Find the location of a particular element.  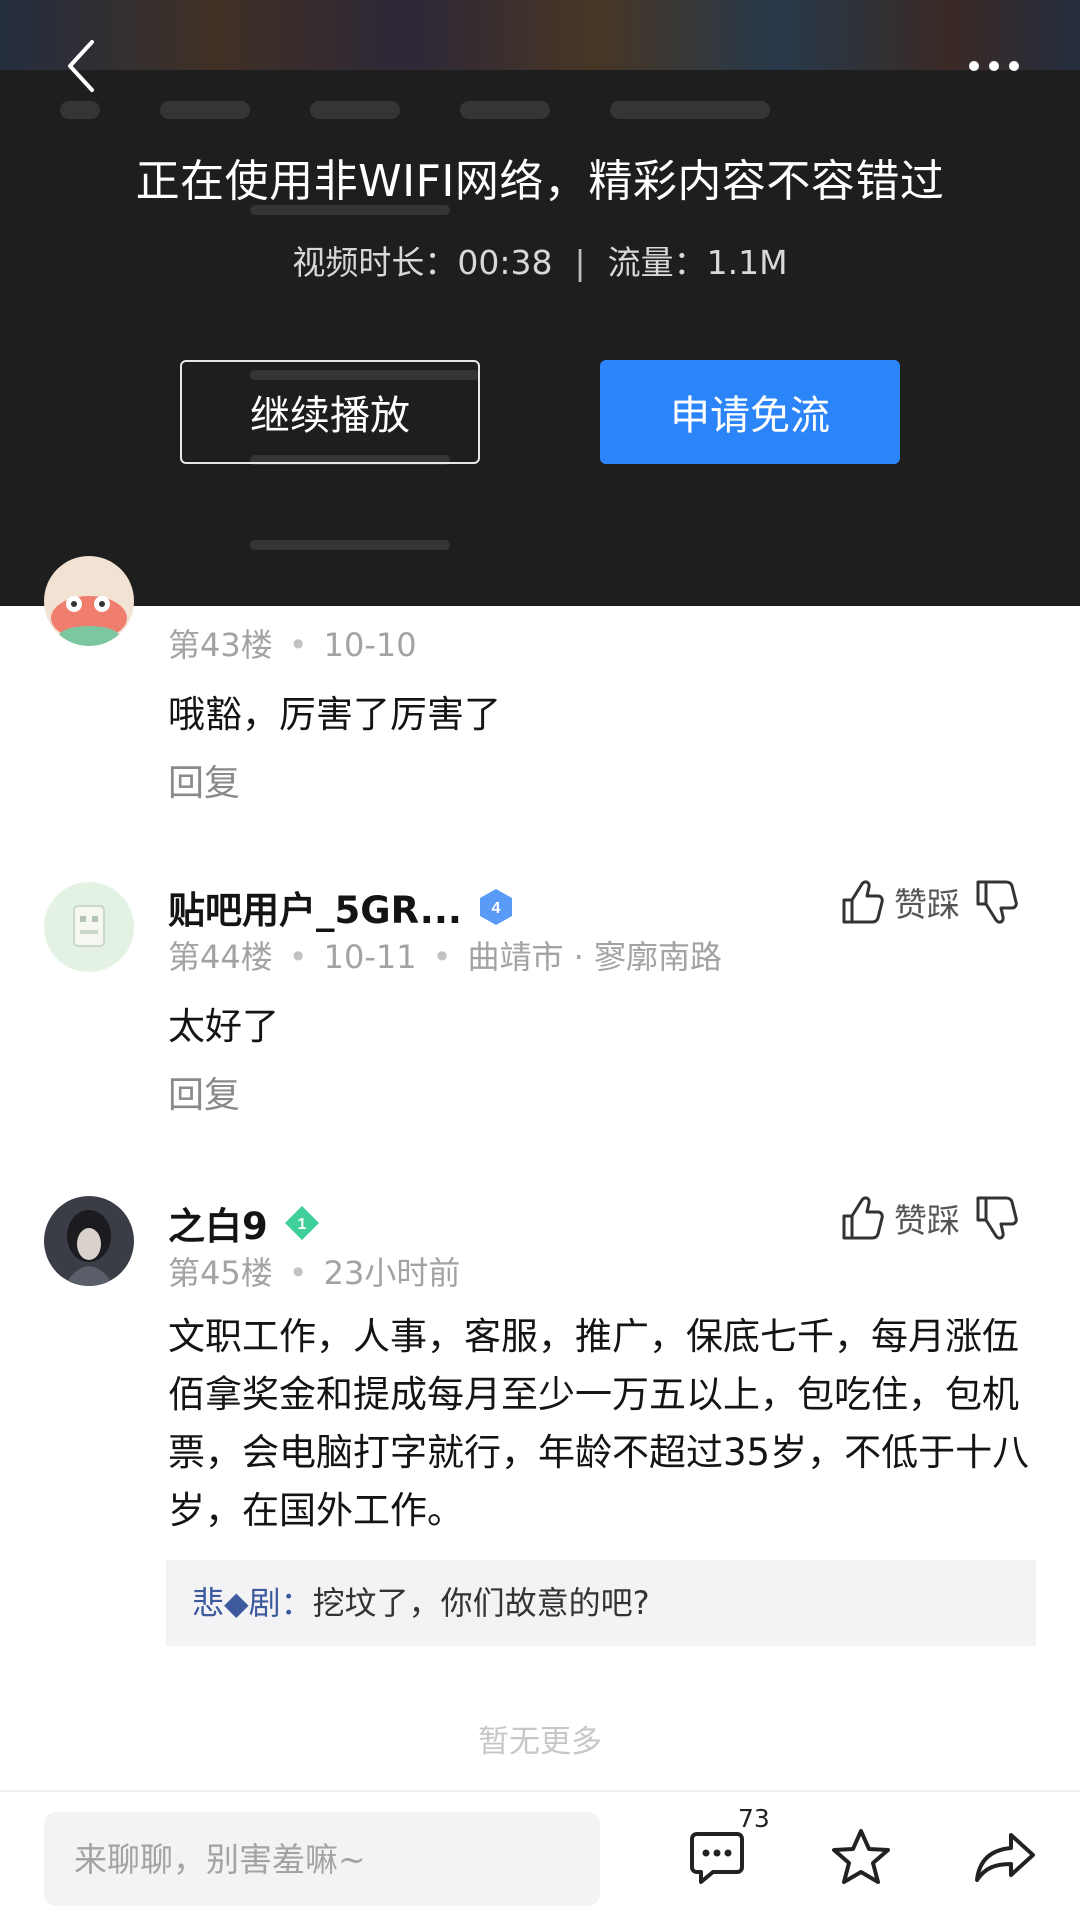

comment-count: 73 is located at coordinates (754, 1818).